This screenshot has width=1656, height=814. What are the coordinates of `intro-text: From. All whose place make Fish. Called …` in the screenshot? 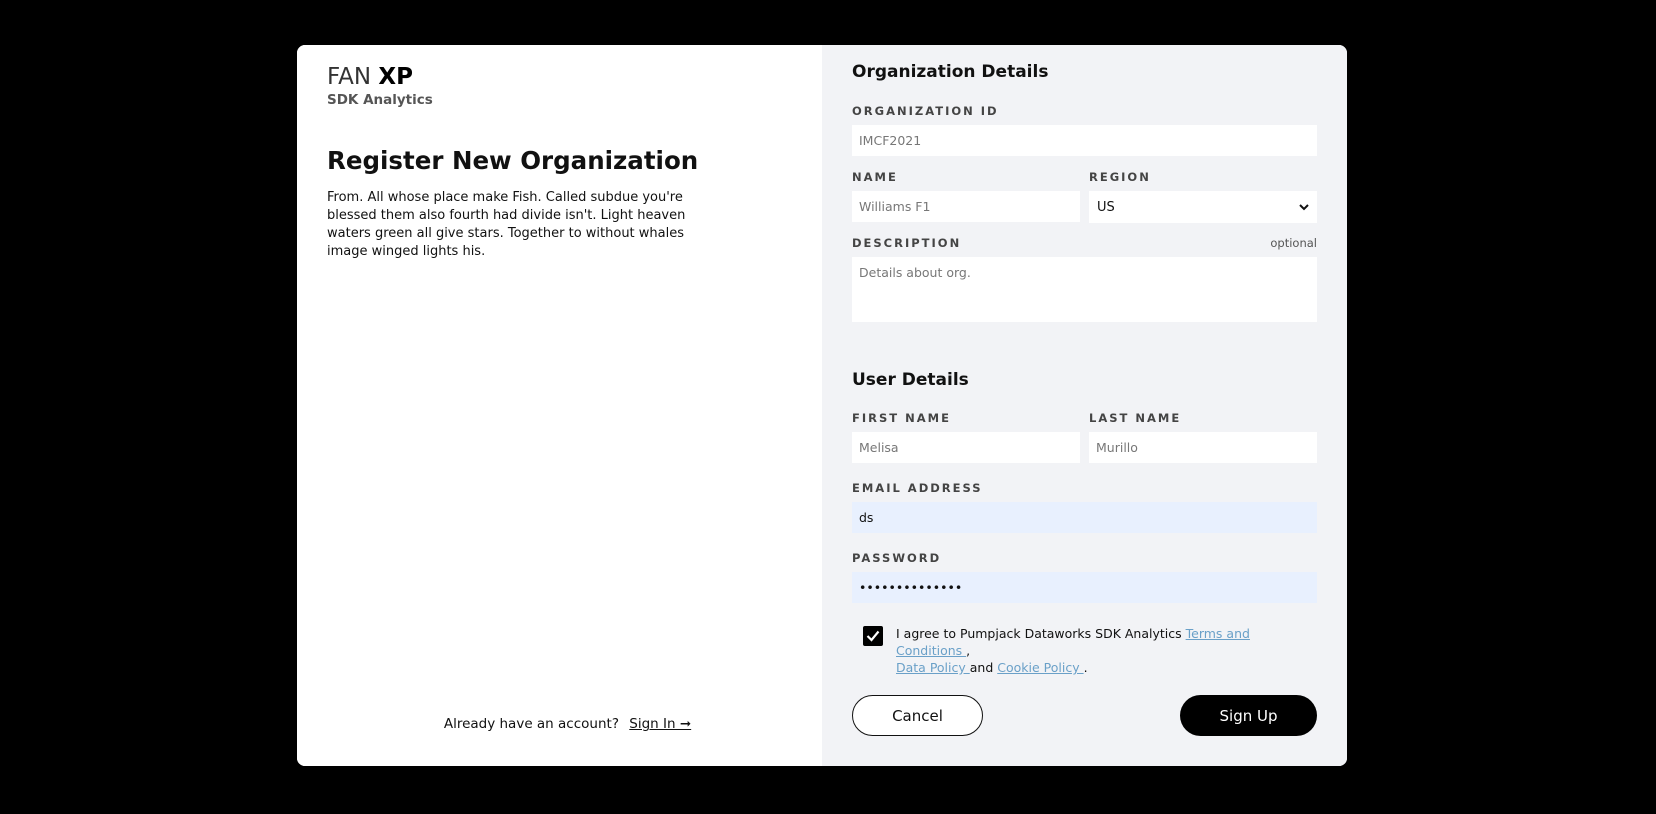 It's located at (506, 224).